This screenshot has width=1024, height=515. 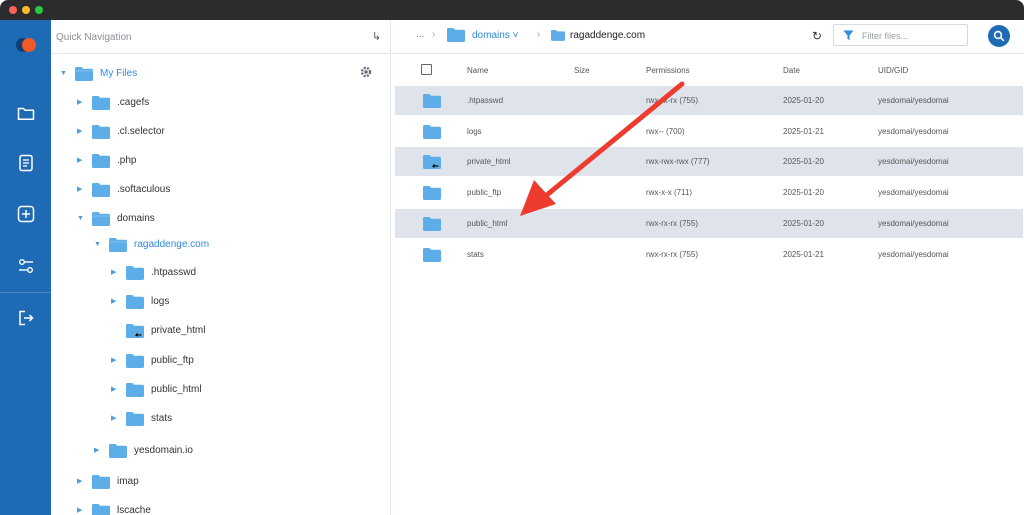 I want to click on rail-logout-button, so click(x=26, y=318).